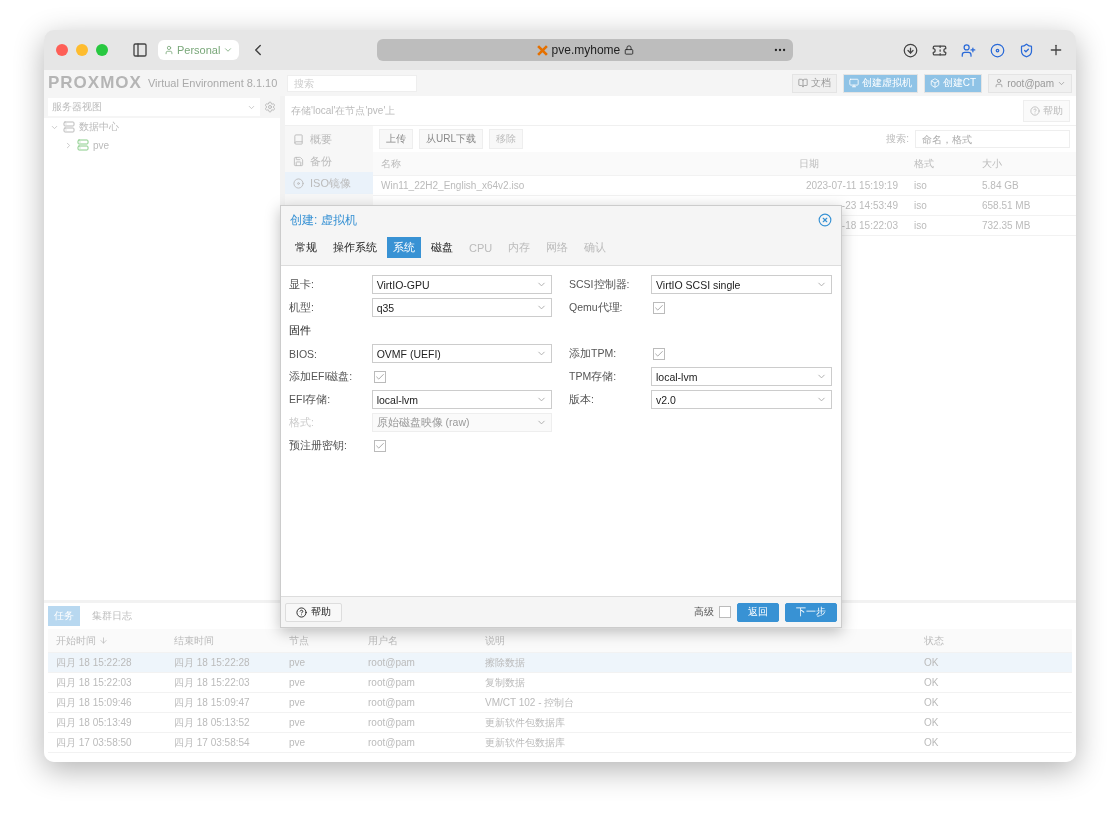 This screenshot has width=1120, height=821. What do you see at coordinates (300, 330) in the screenshot?
I see `section-heading: 固件` at bounding box center [300, 330].